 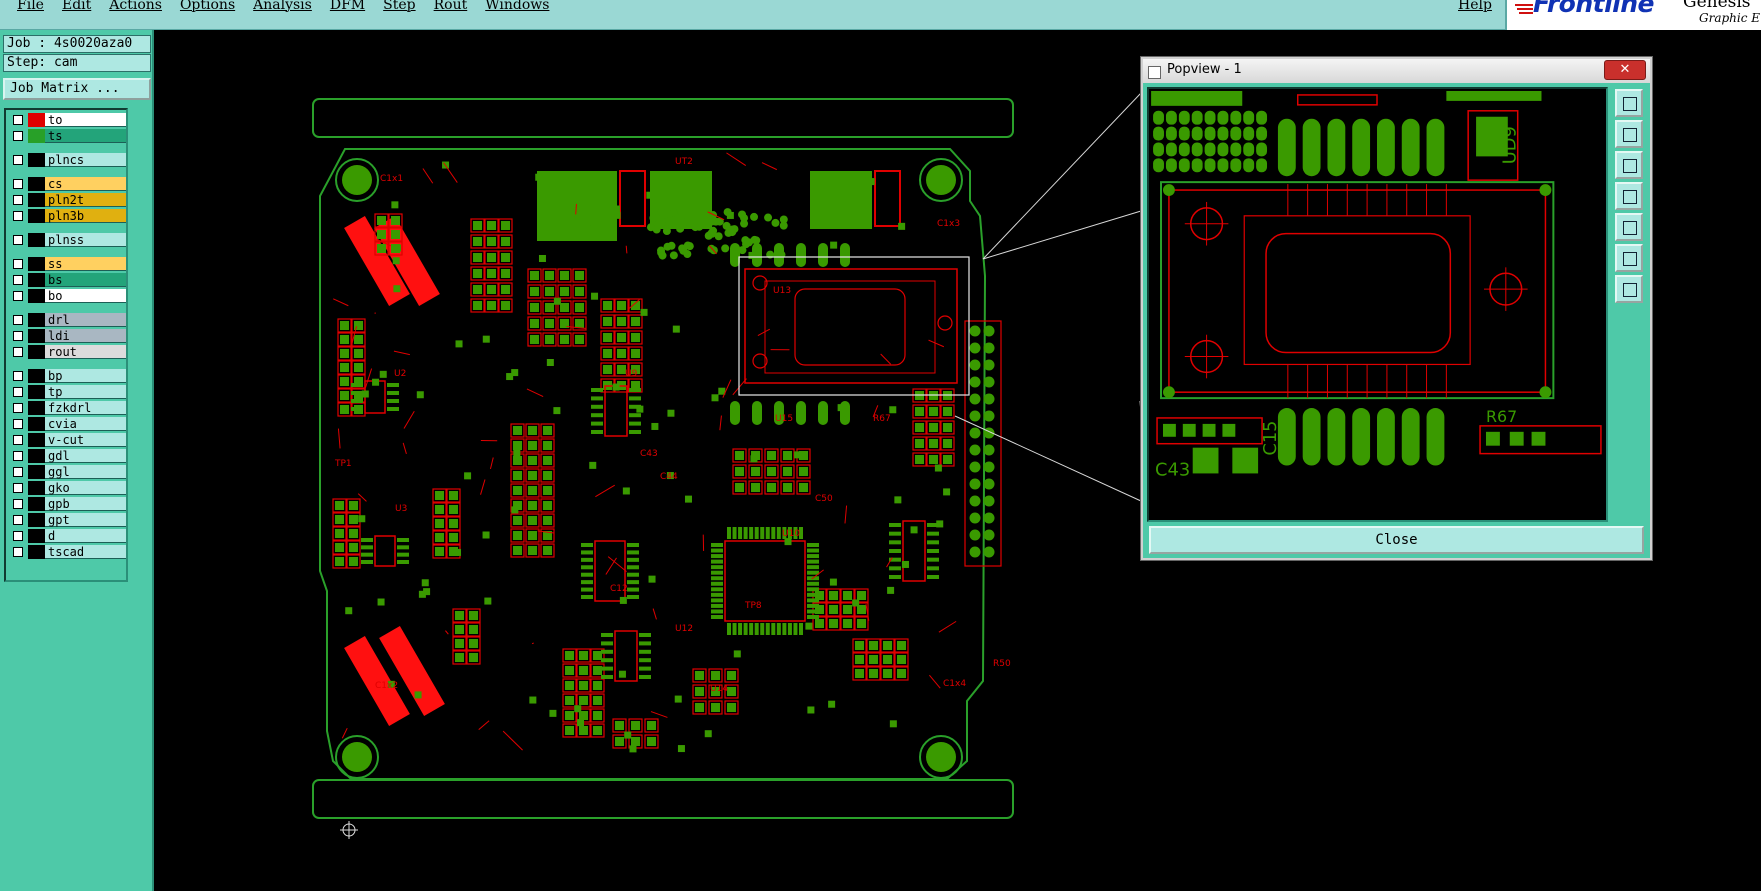 I want to click on zoom-out-button, so click(x=1629, y=289).